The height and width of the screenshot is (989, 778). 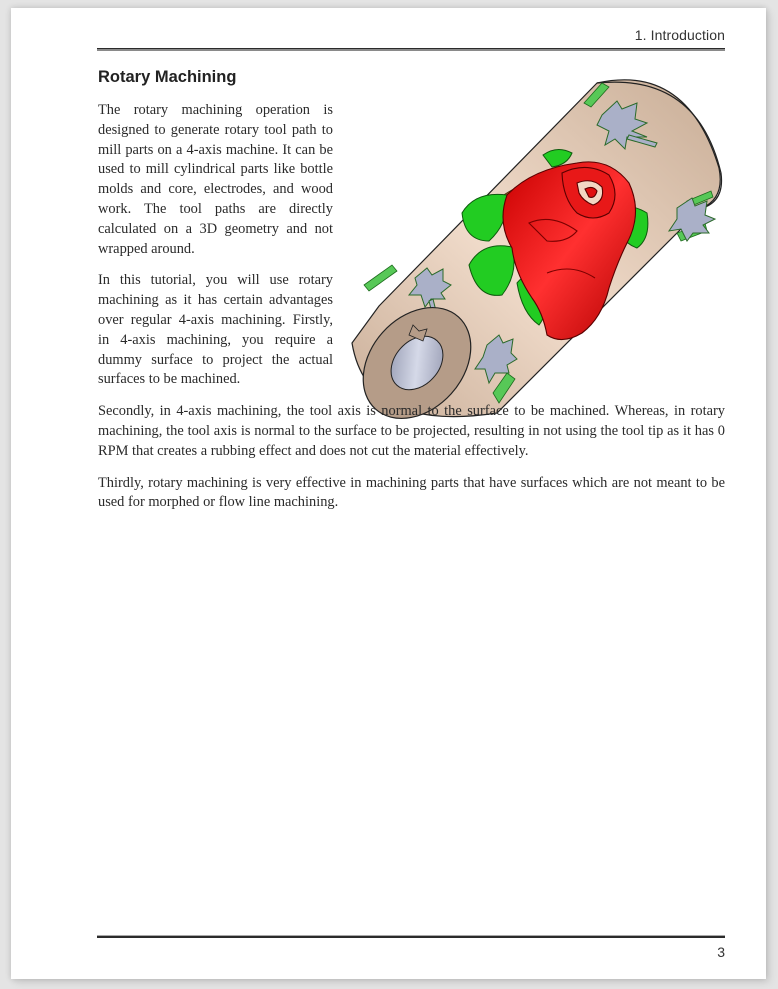 I want to click on running-header-chapter: 1. Introduction, so click(x=679, y=35).